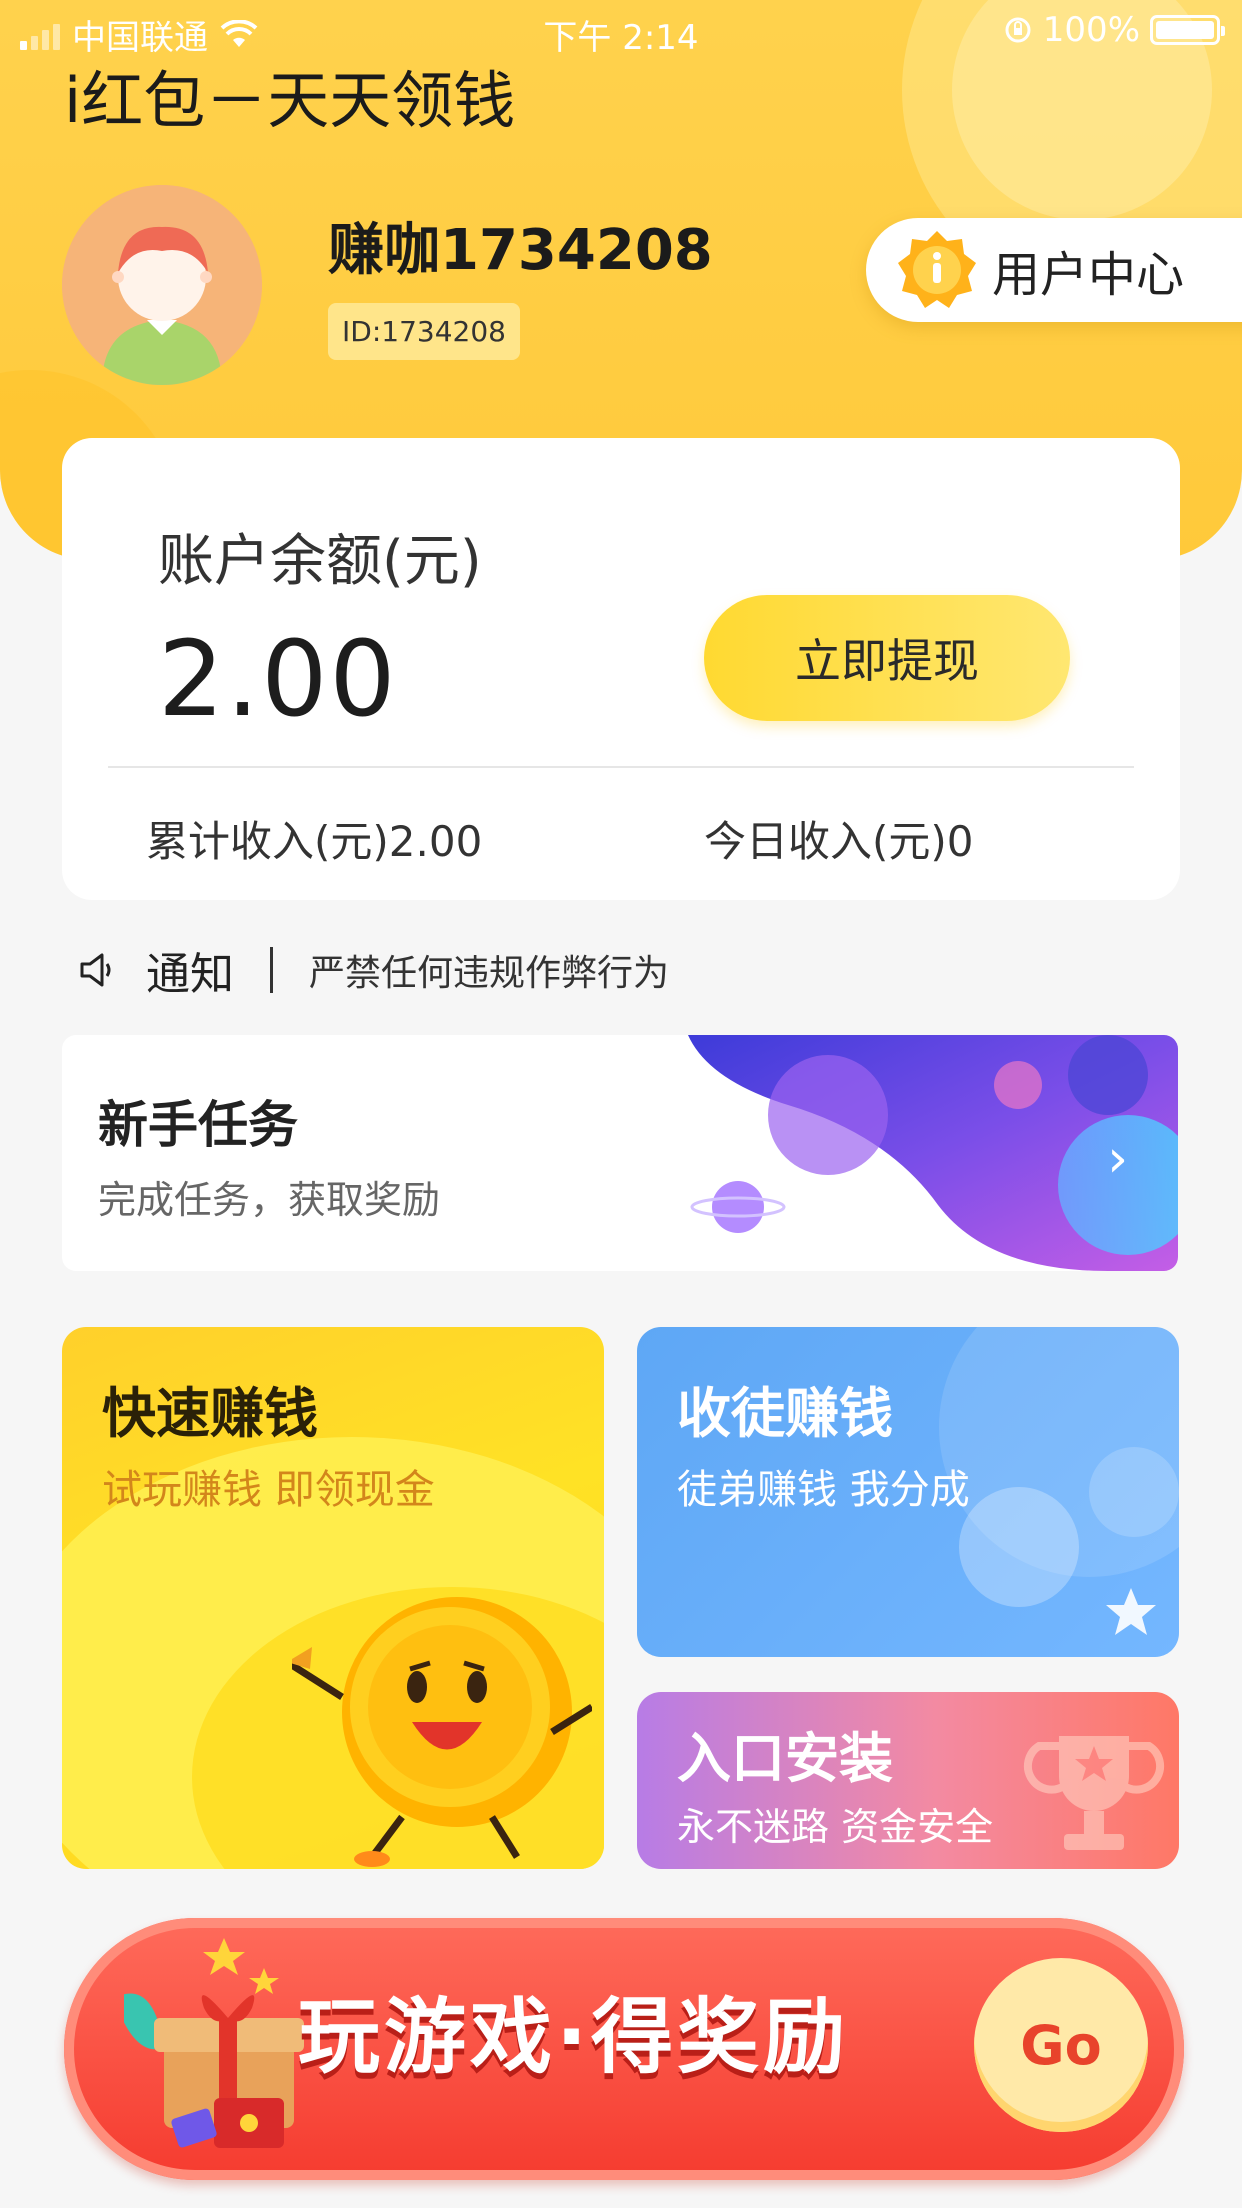  What do you see at coordinates (442, 1732) in the screenshot?
I see `coin-mascot-icon` at bounding box center [442, 1732].